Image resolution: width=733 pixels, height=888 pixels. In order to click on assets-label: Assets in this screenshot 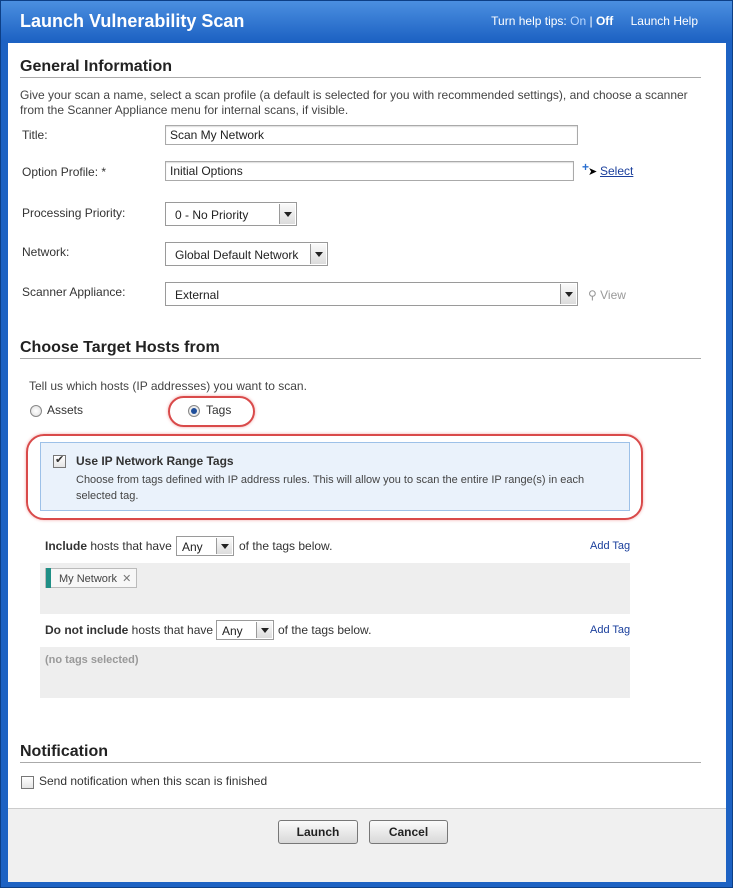, I will do `click(65, 410)`.